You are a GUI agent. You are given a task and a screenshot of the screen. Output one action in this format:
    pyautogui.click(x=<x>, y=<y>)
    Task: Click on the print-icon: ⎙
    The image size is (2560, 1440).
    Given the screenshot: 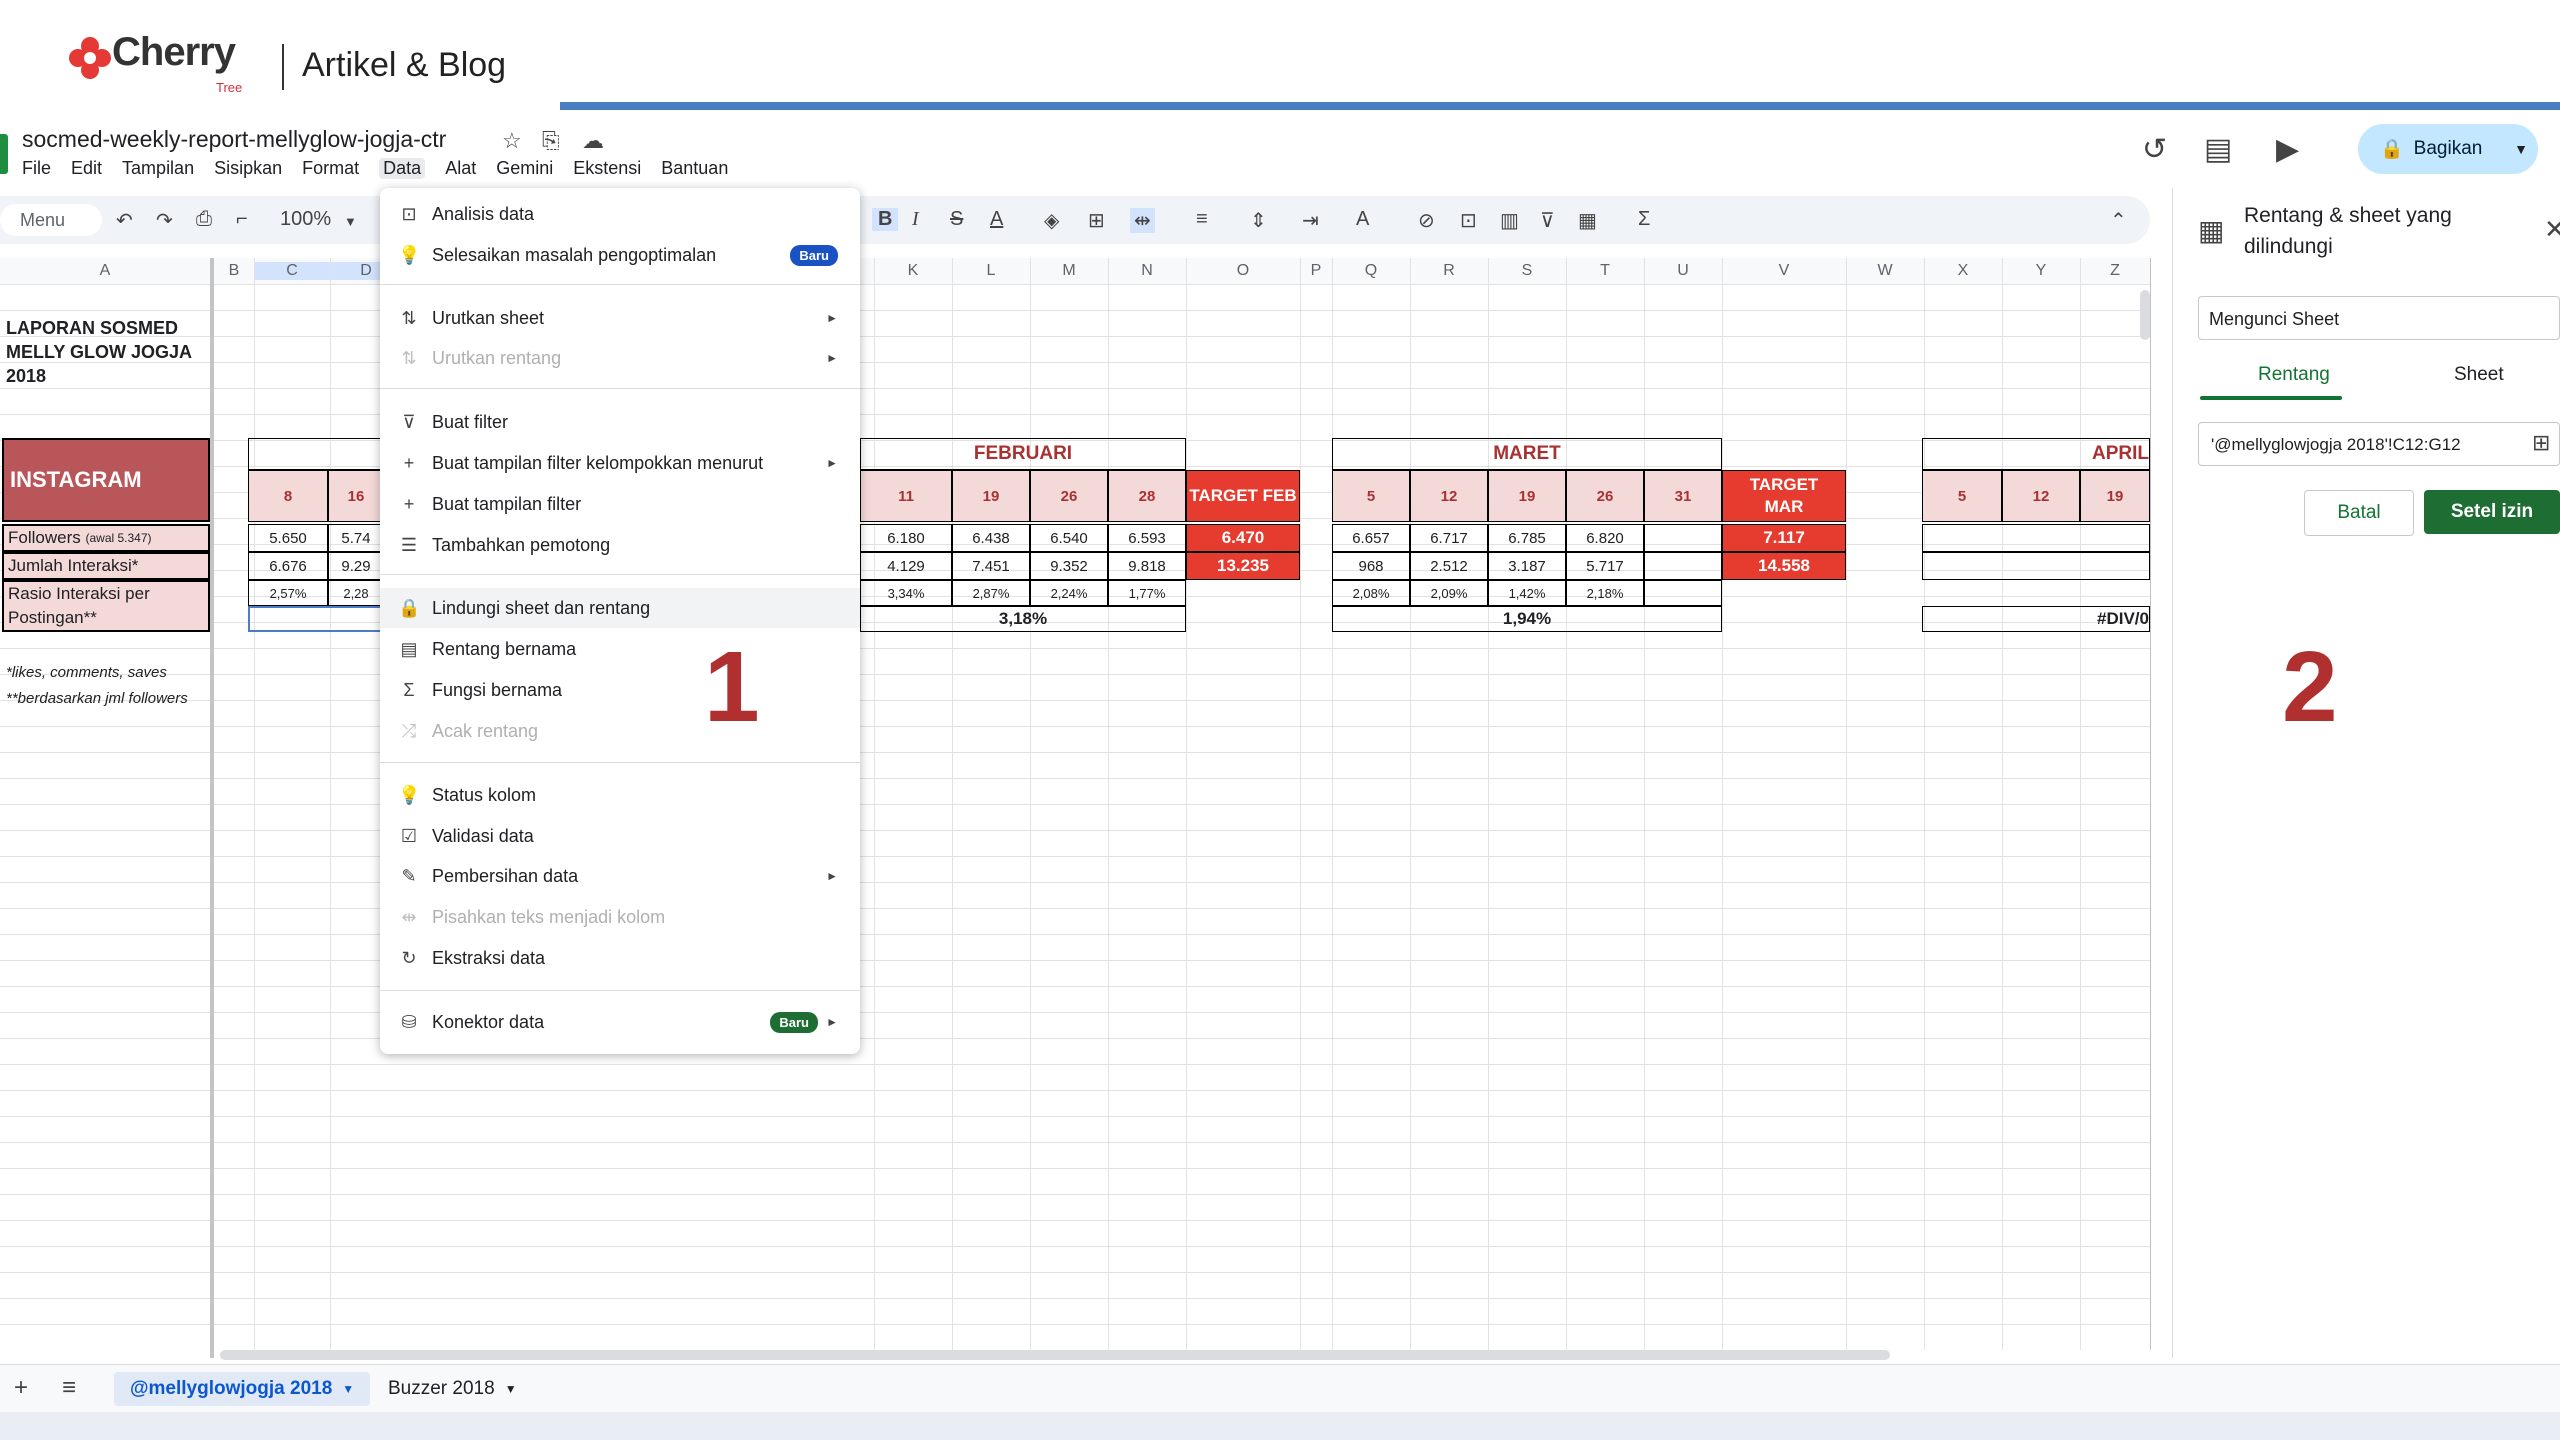 What is the action you would take?
    pyautogui.click(x=204, y=219)
    